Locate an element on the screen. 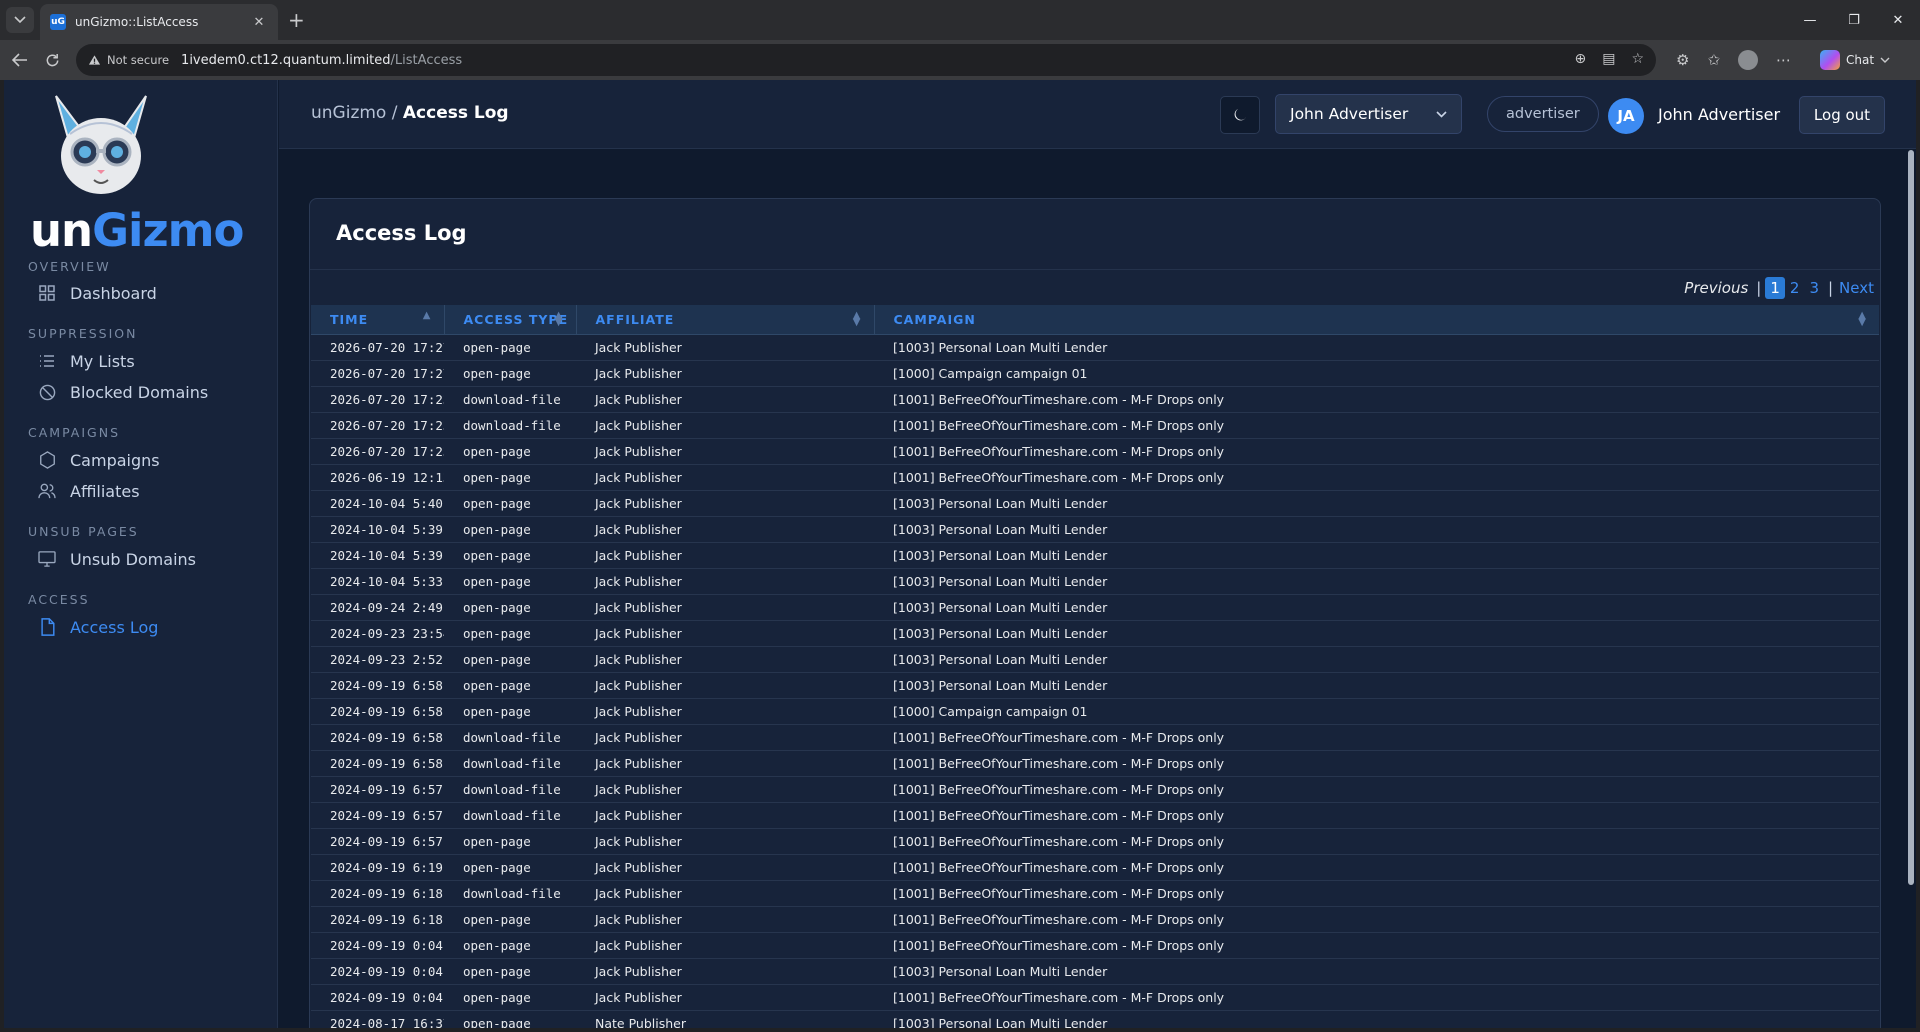 Image resolution: width=1920 pixels, height=1032 pixels. avatar: JA is located at coordinates (1626, 116).